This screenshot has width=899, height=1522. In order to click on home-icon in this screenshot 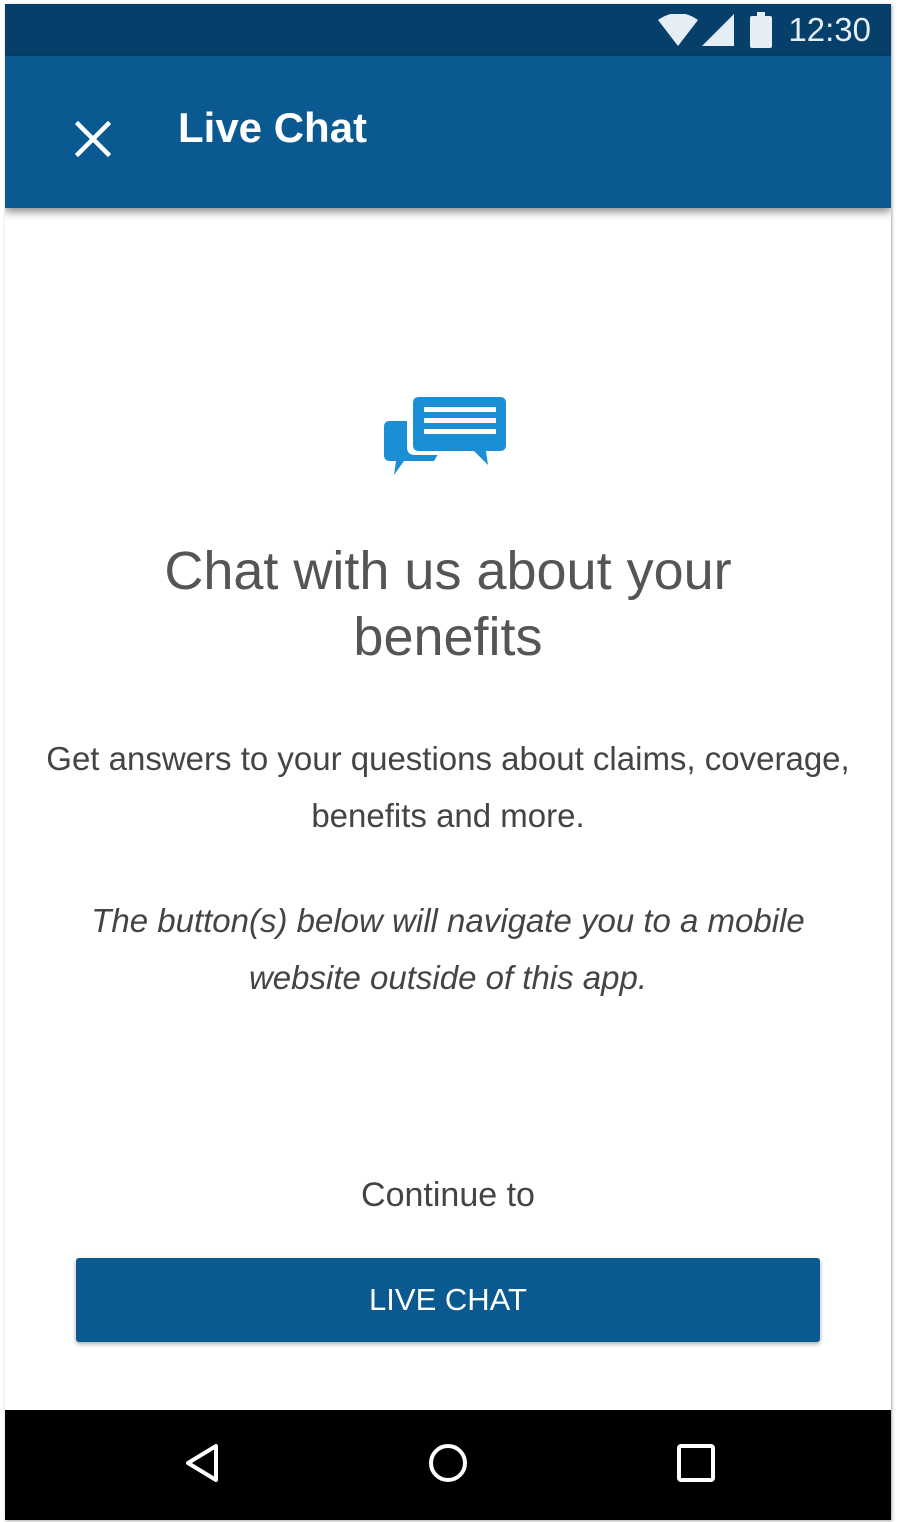, I will do `click(448, 1465)`.